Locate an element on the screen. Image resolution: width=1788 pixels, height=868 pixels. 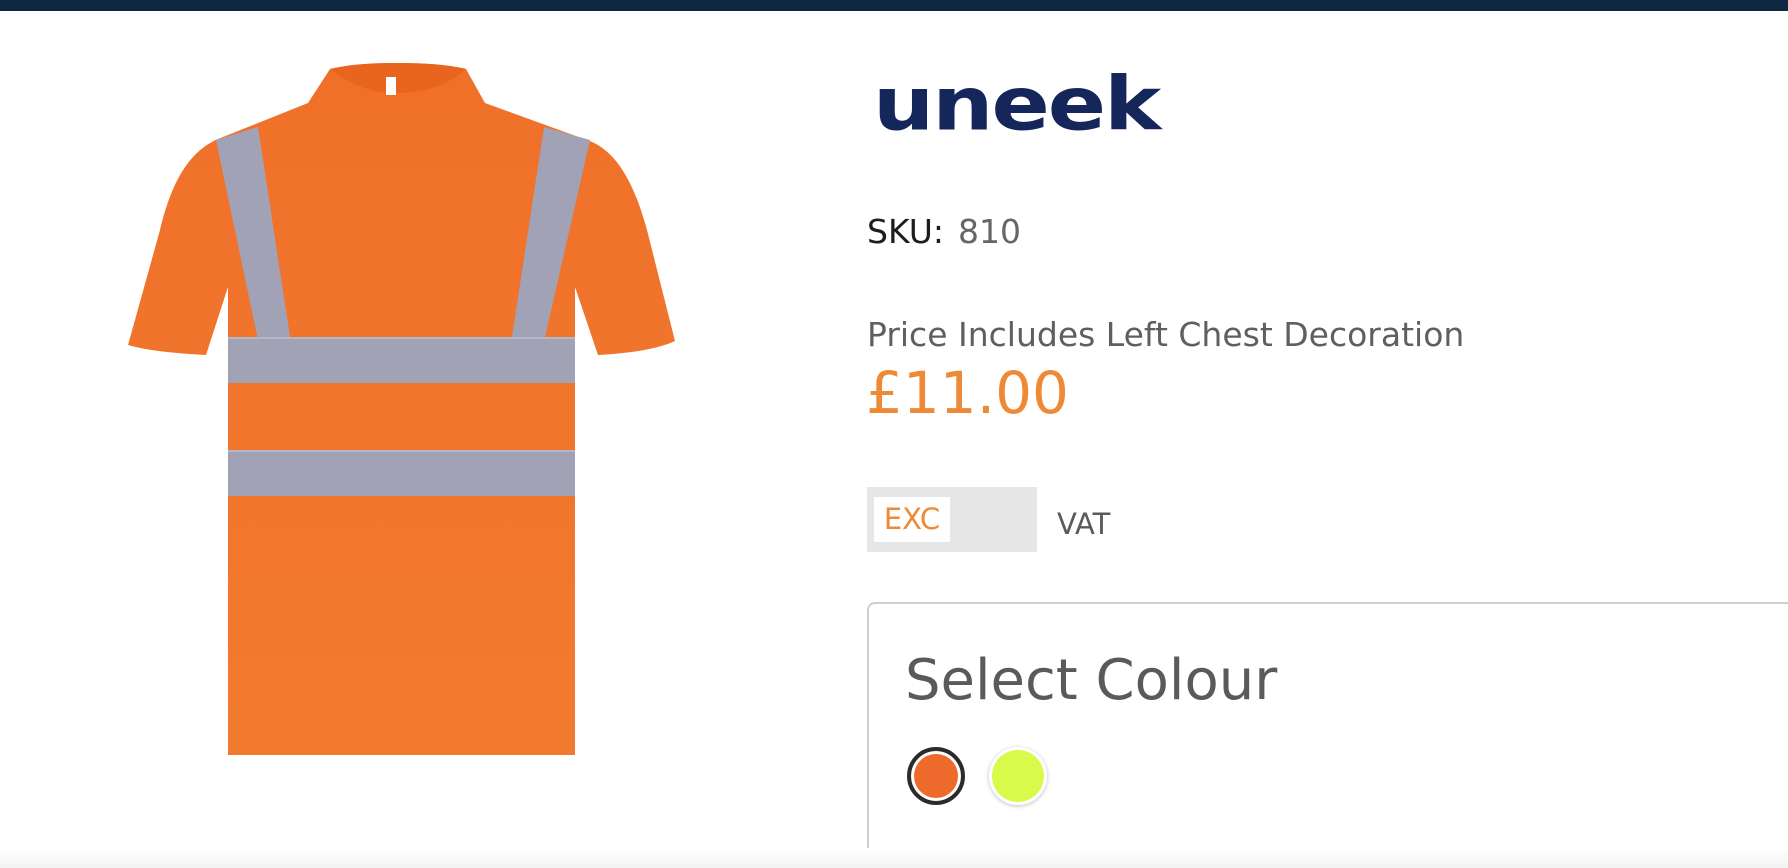
sku-row: SKU: 810 is located at coordinates (944, 232).